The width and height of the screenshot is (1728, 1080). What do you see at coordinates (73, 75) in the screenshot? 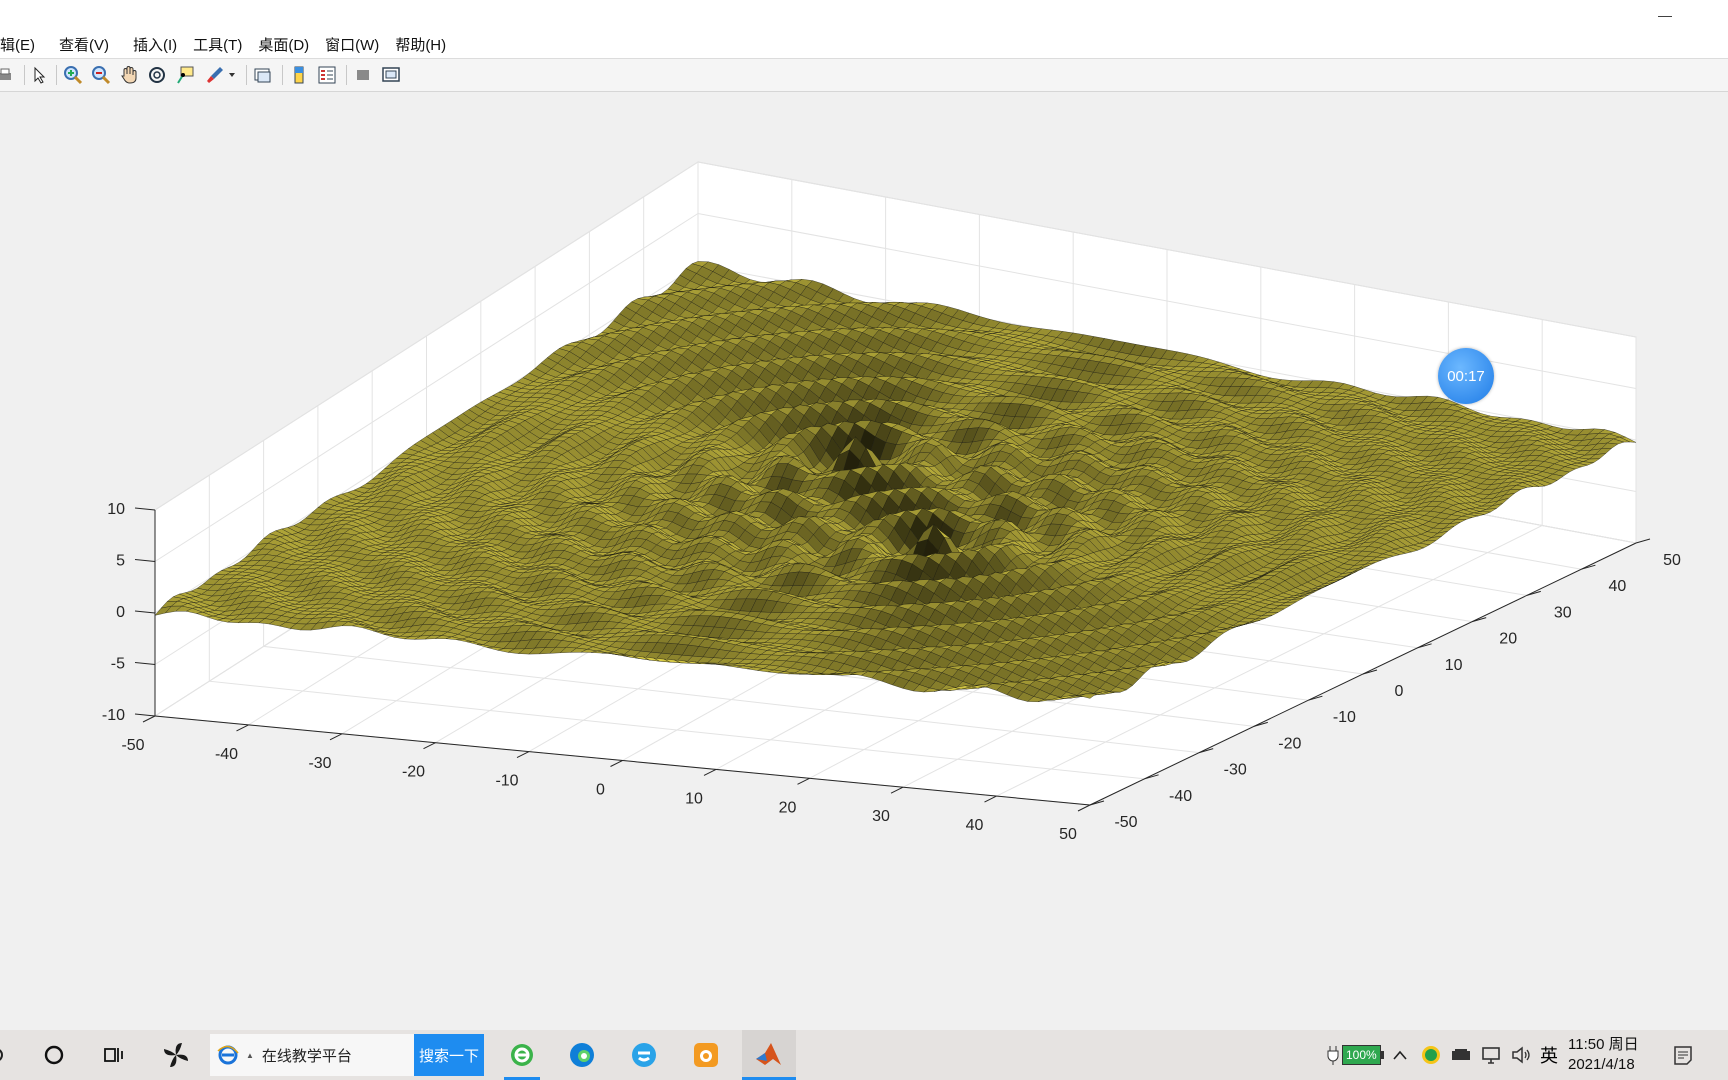
I see `zoom-in-icon` at bounding box center [73, 75].